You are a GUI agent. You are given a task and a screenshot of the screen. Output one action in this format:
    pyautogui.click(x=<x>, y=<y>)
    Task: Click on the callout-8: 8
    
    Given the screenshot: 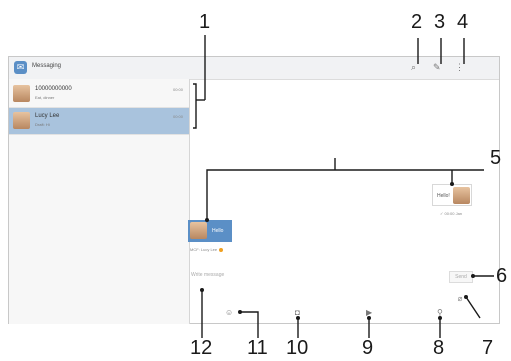 What is the action you would take?
    pyautogui.click(x=439, y=348)
    